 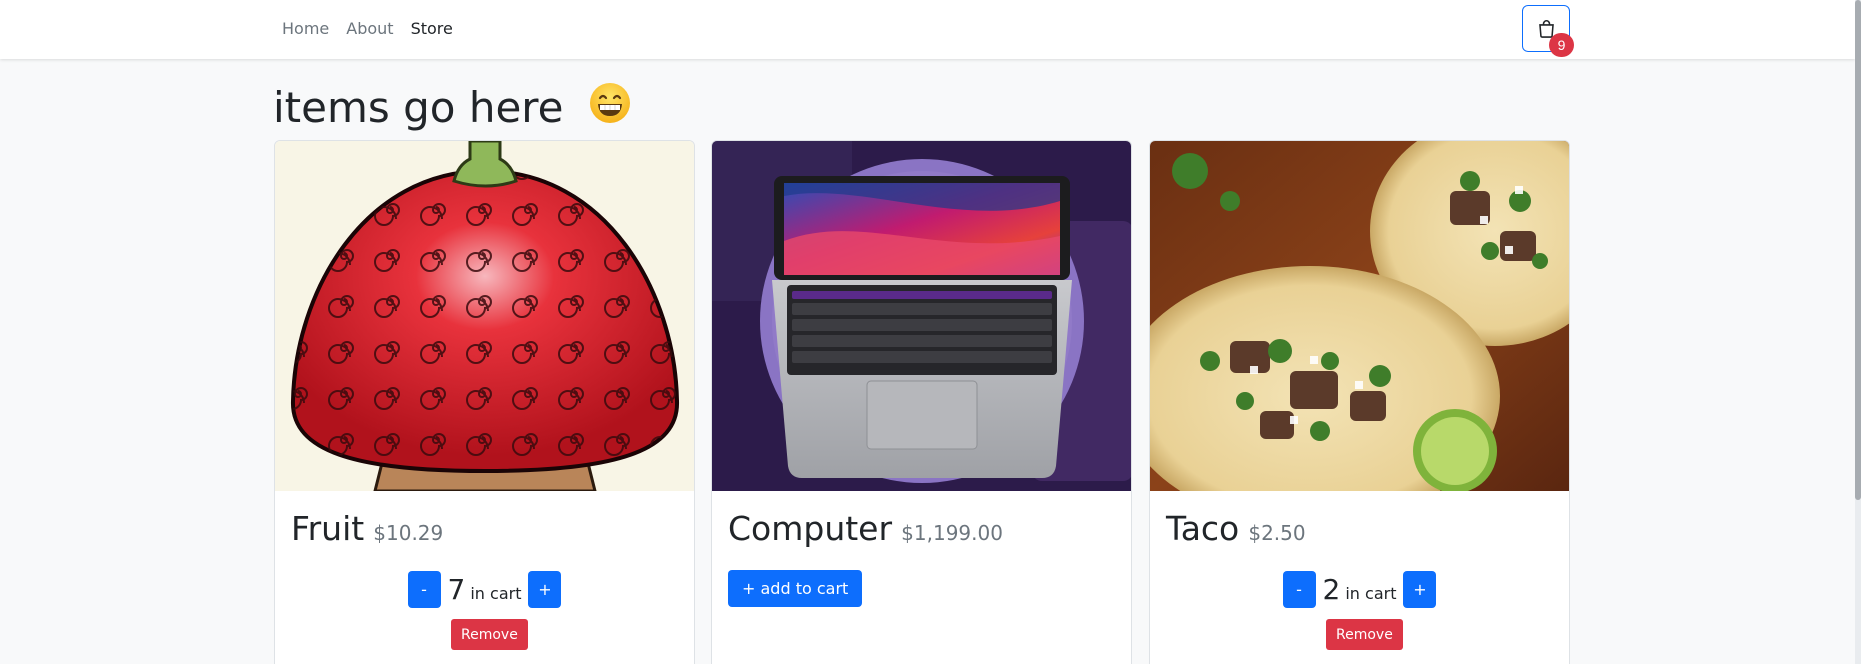 What do you see at coordinates (418, 107) in the screenshot?
I see `page-title-text: items go here` at bounding box center [418, 107].